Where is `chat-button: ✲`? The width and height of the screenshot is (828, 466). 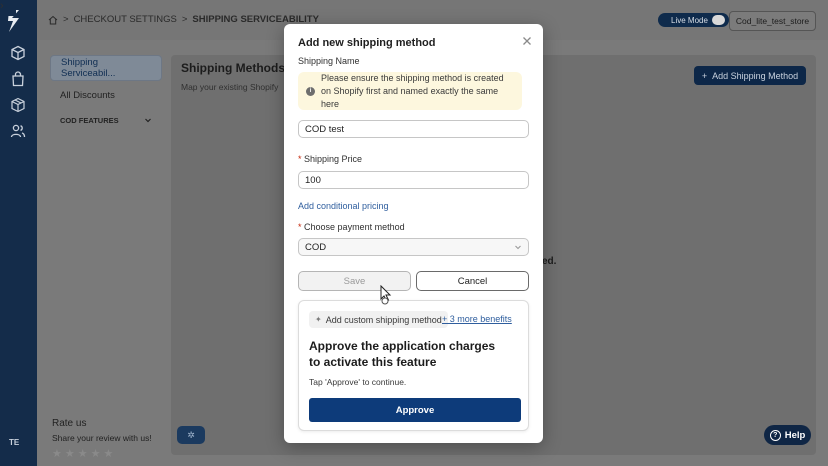 chat-button: ✲ is located at coordinates (191, 435).